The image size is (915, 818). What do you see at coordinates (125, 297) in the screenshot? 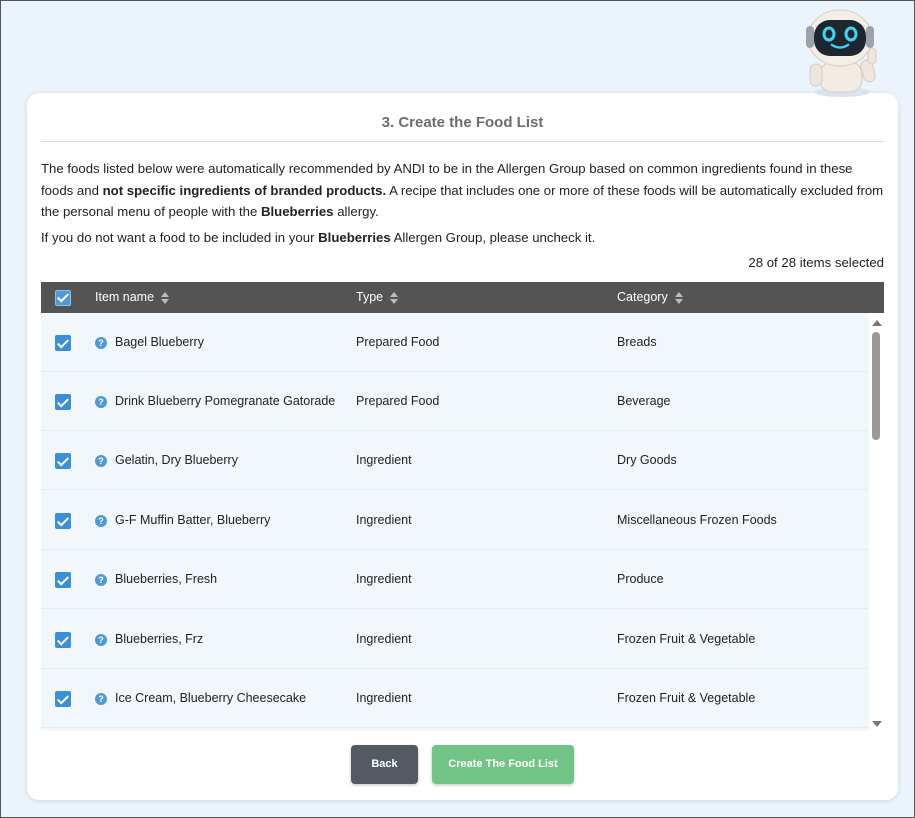
I see `column-label: Item name` at bounding box center [125, 297].